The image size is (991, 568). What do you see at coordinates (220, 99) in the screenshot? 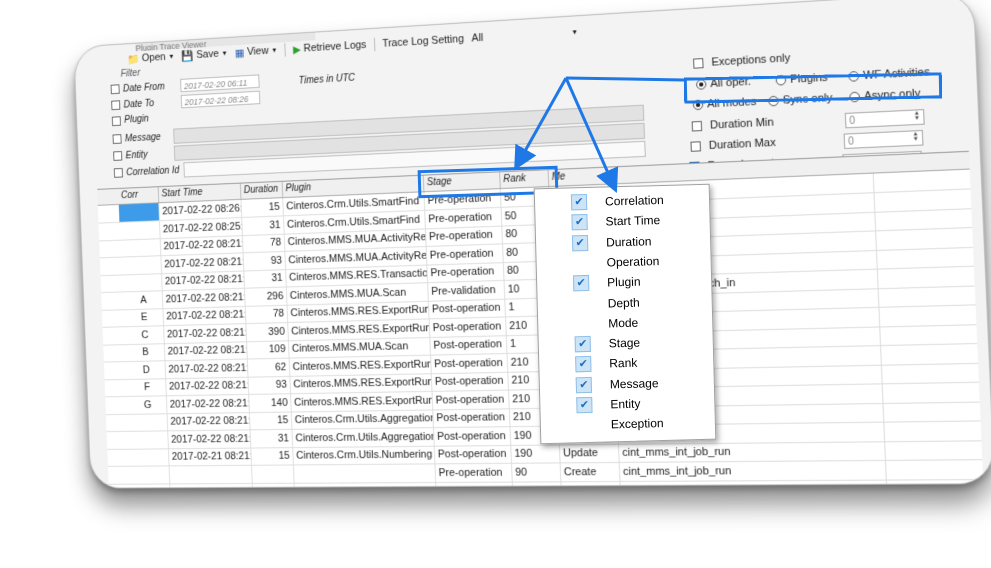
I see `date-to-field: 2017-02-22 08:26` at bounding box center [220, 99].